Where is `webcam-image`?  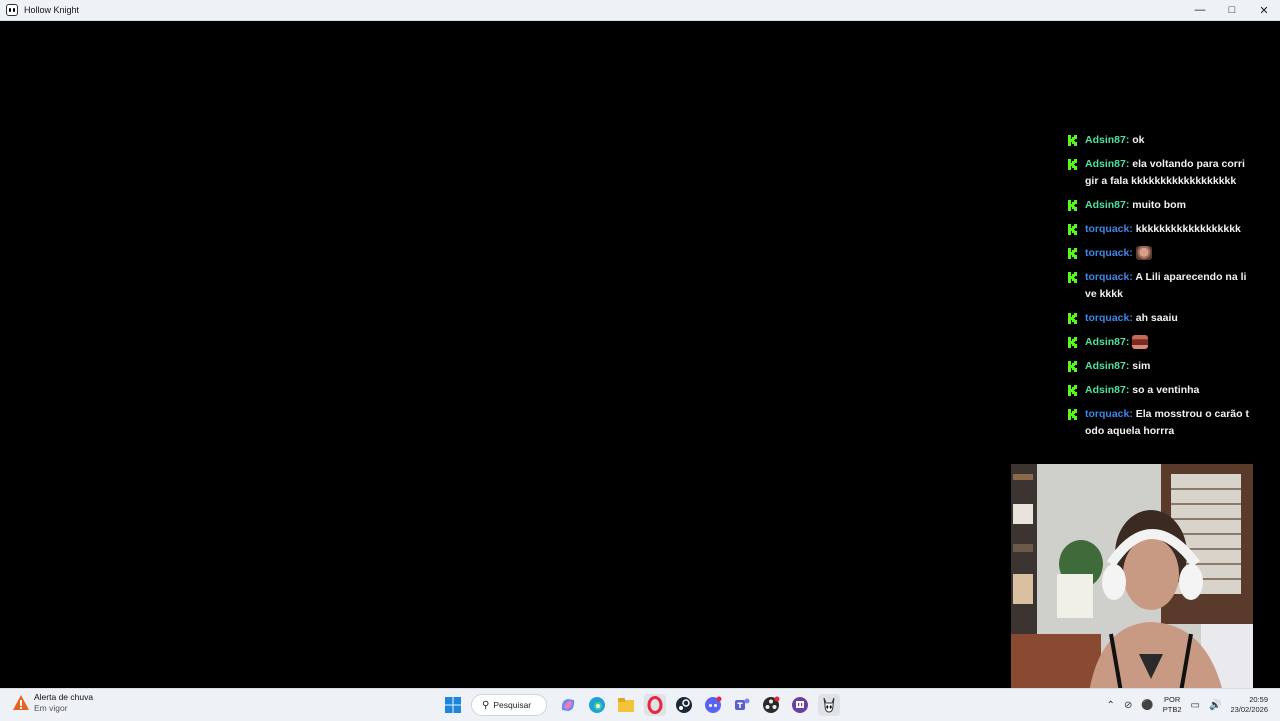
webcam-image is located at coordinates (1132, 578).